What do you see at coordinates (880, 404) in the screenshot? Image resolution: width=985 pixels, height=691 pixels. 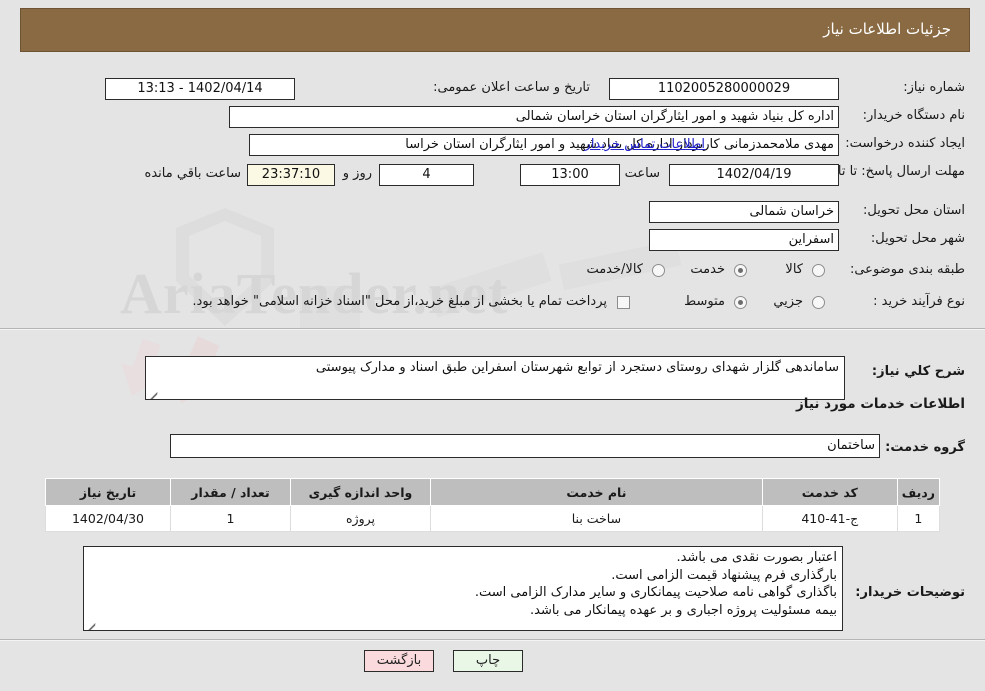 I see `heading-required-services: اطلاعات خدمات مورد نیاز` at bounding box center [880, 404].